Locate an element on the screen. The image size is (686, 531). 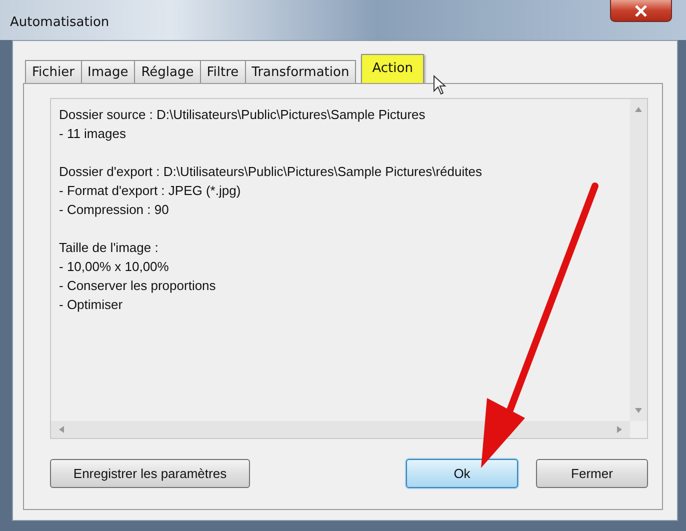
summary-line: - 11 images is located at coordinates (93, 134).